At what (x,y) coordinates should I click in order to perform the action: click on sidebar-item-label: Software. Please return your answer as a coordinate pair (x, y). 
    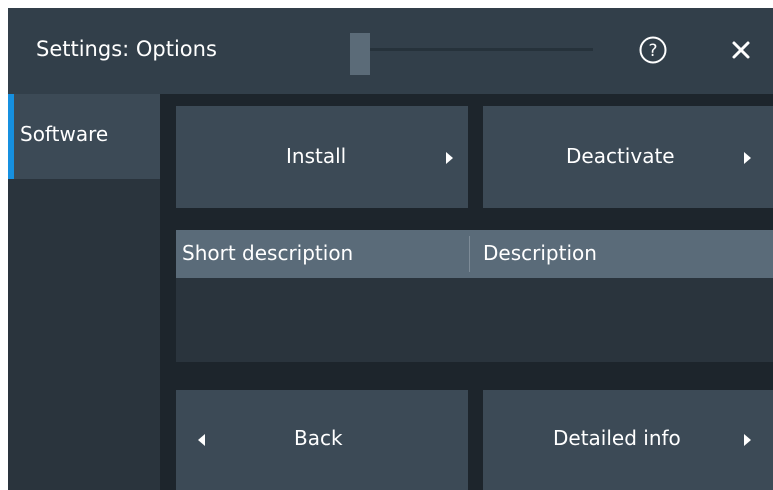
    Looking at the image, I should click on (64, 134).